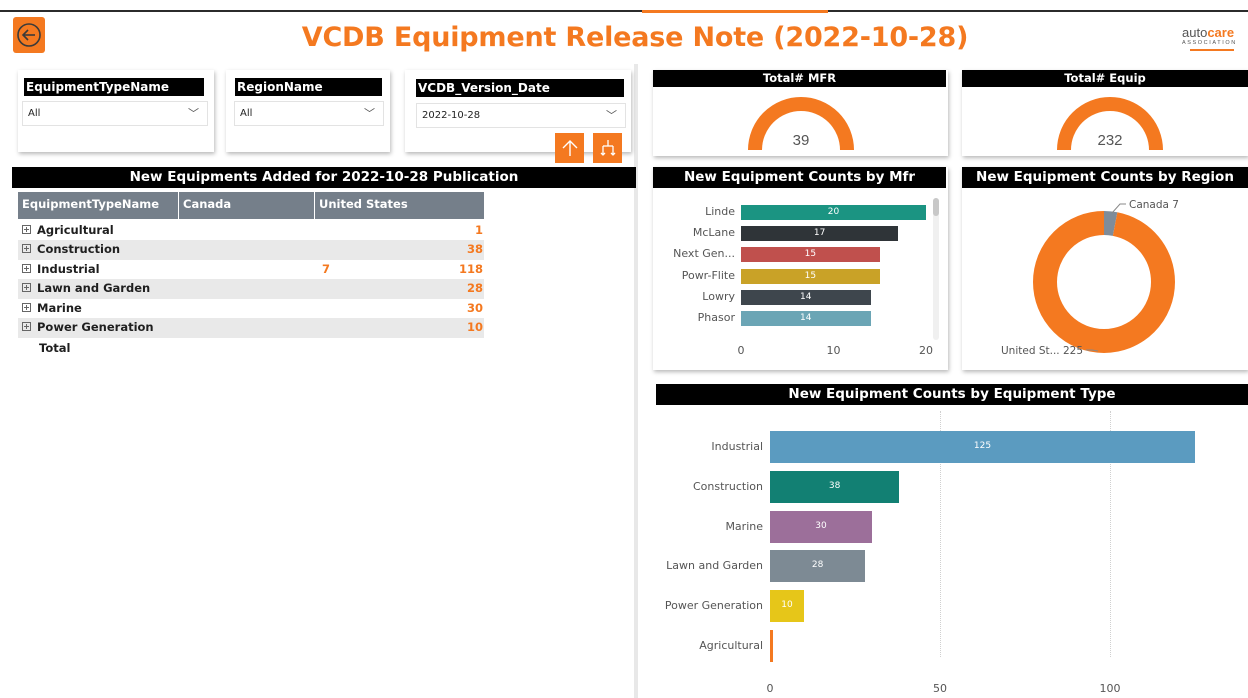 The height and width of the screenshot is (698, 1248). I want to click on equipment-type-slicer: EquipmentTypeName All ﹀, so click(116, 111).